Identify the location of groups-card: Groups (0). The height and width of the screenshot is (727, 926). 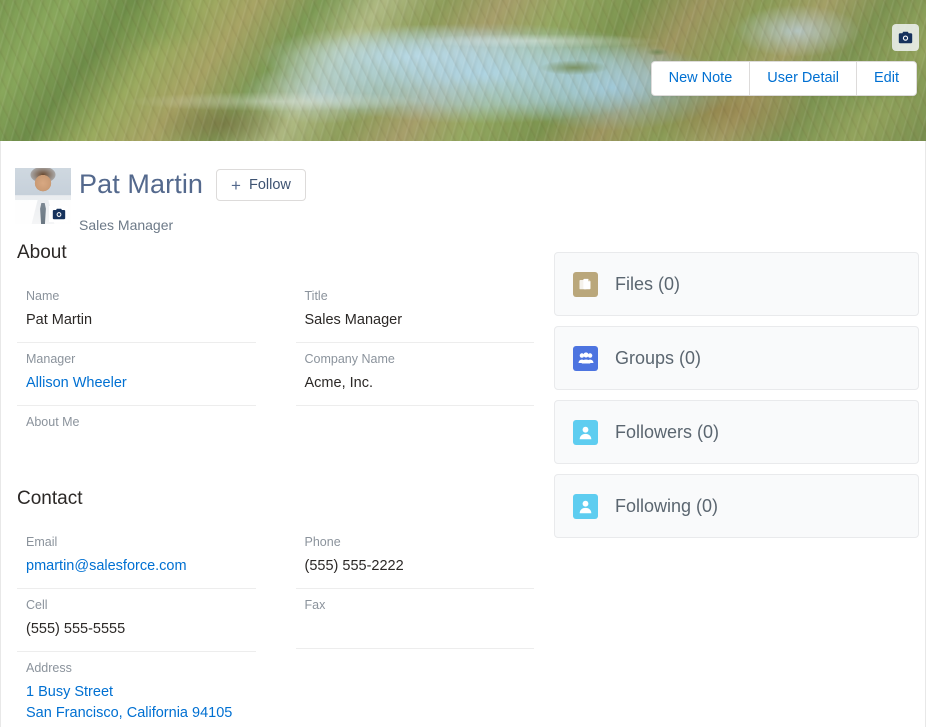
(736, 358).